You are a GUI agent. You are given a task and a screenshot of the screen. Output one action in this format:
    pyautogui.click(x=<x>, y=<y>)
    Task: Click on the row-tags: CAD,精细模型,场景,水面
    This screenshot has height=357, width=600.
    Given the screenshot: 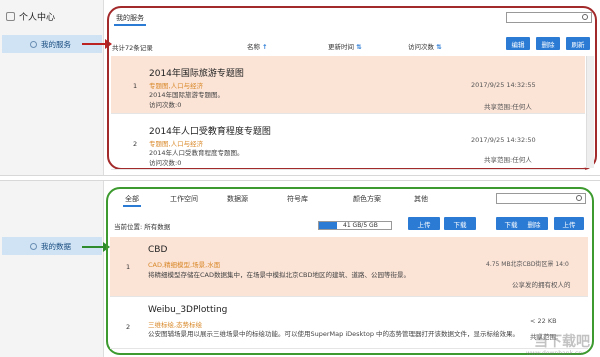 What is the action you would take?
    pyautogui.click(x=184, y=265)
    